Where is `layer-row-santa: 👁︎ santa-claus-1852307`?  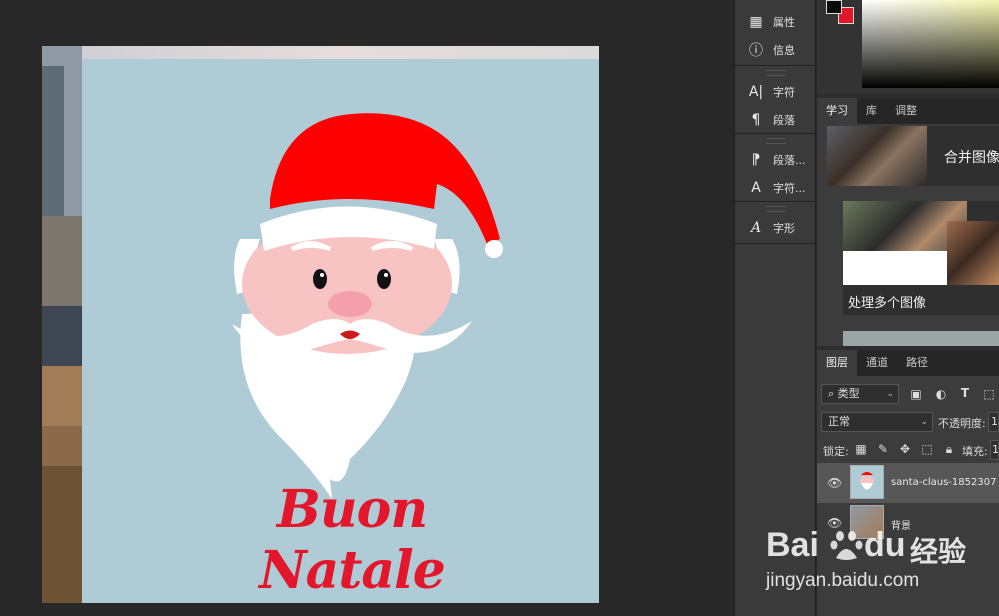
layer-row-santa: 👁︎ santa-claus-1852307 is located at coordinates (908, 483).